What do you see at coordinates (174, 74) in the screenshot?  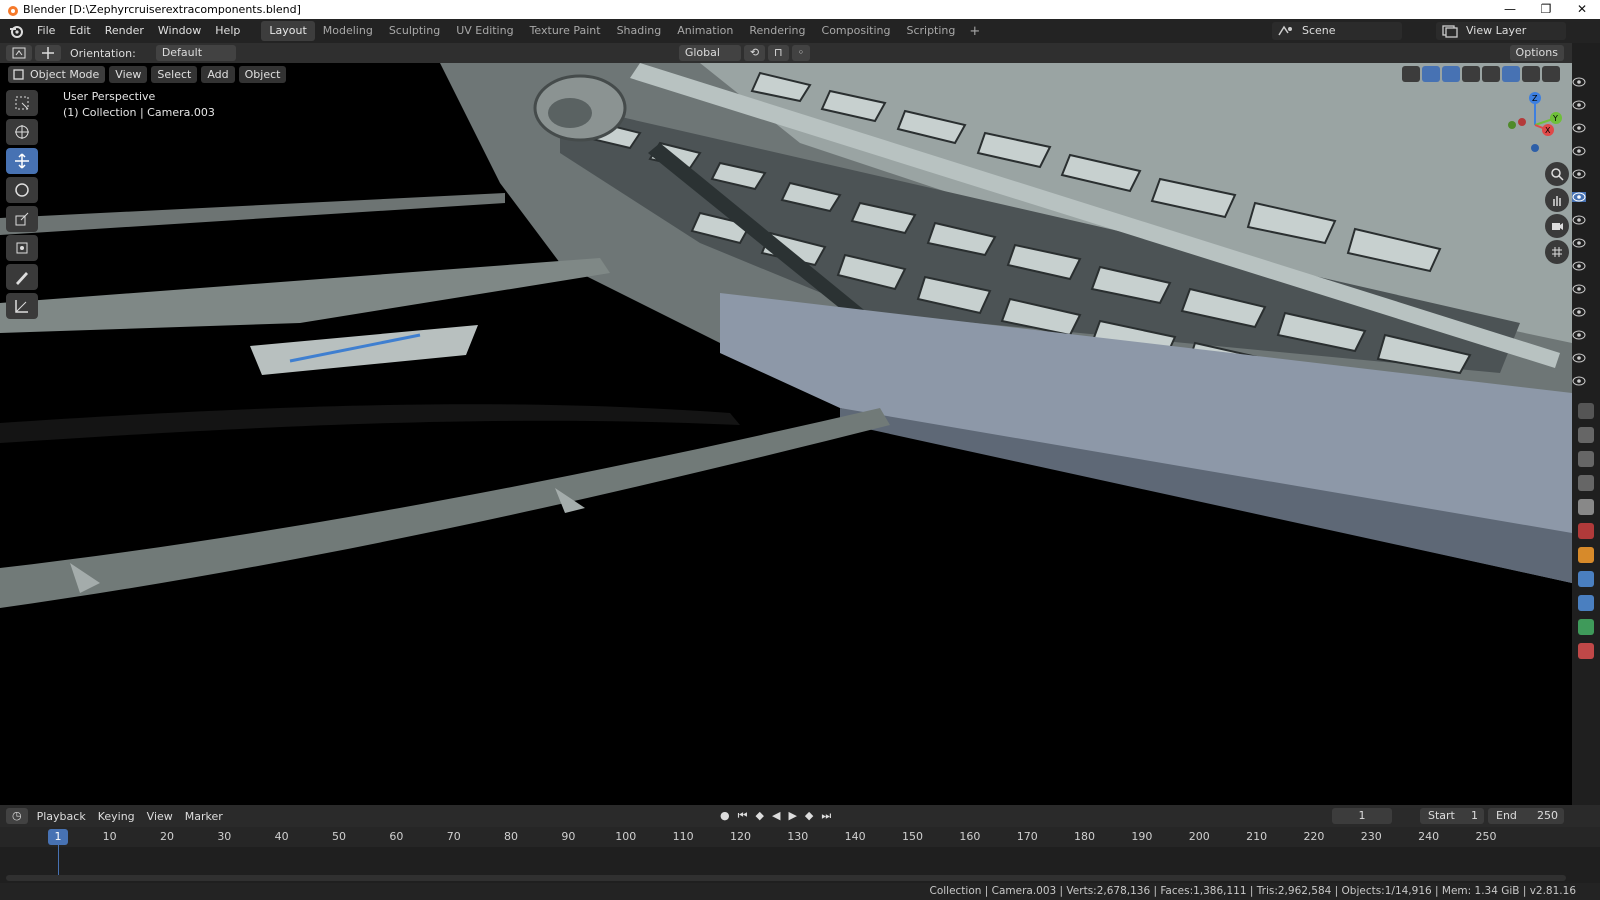 I see `viewport-menu-select: Select` at bounding box center [174, 74].